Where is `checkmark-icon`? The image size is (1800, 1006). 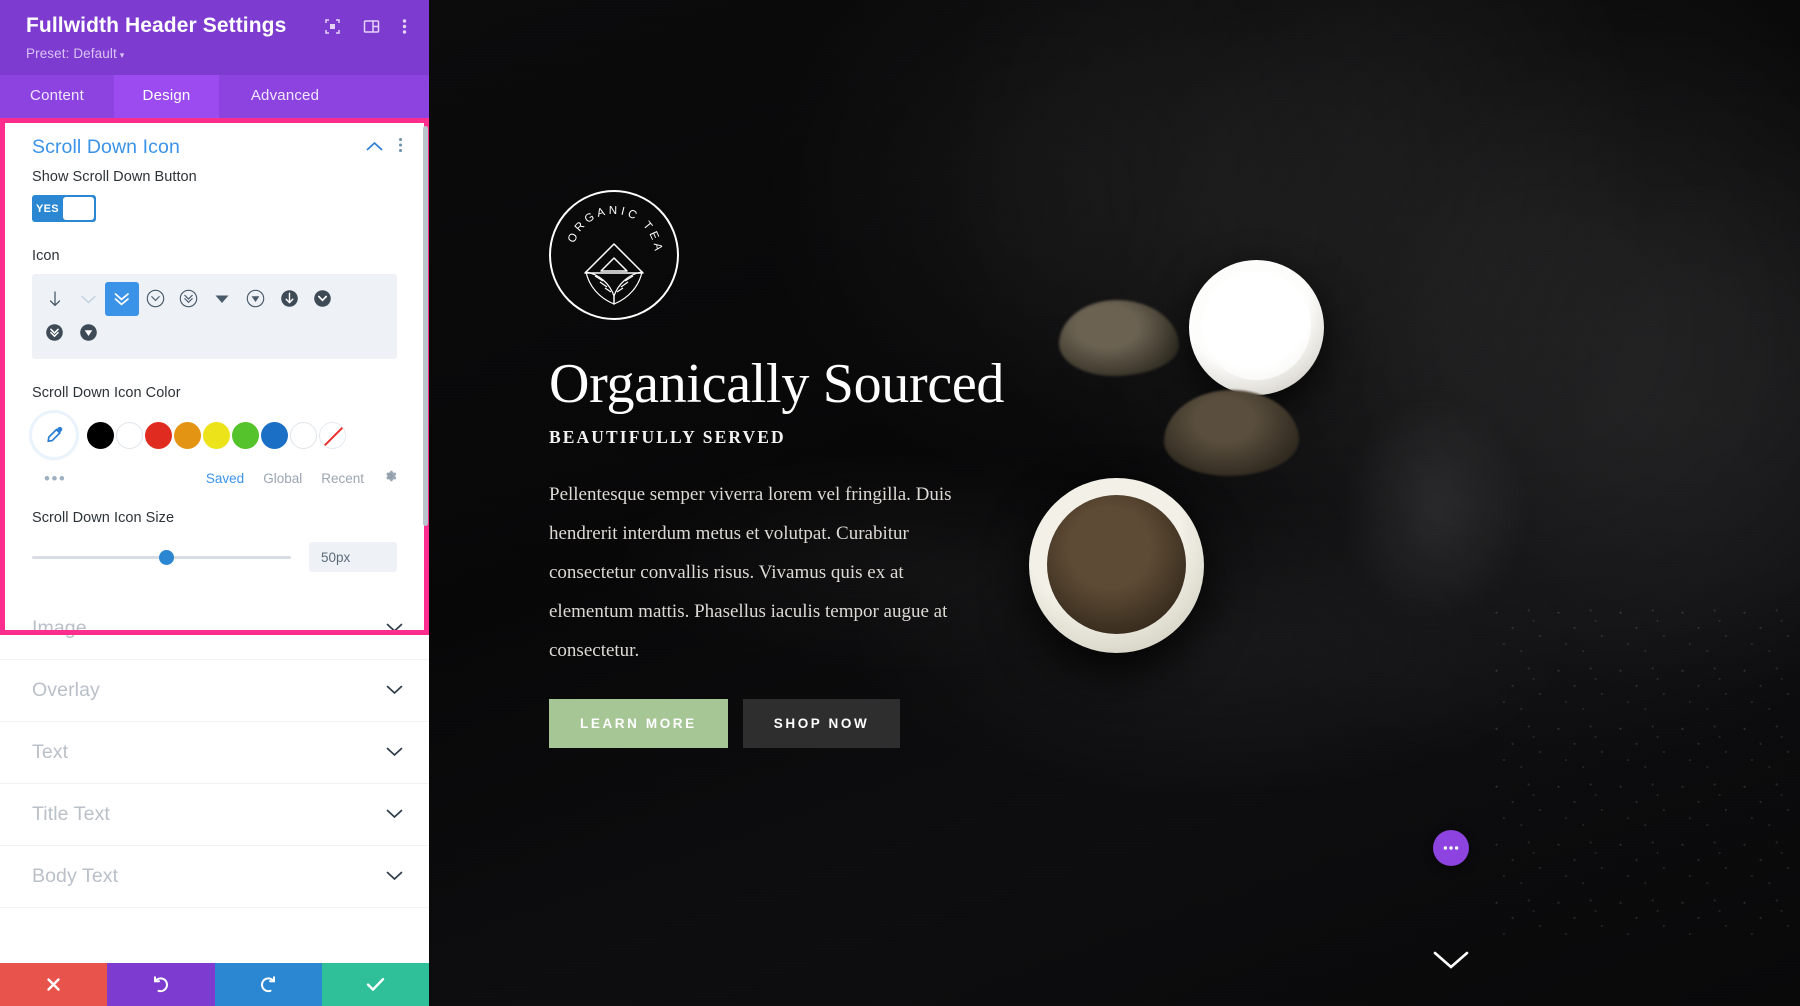 checkmark-icon is located at coordinates (375, 984).